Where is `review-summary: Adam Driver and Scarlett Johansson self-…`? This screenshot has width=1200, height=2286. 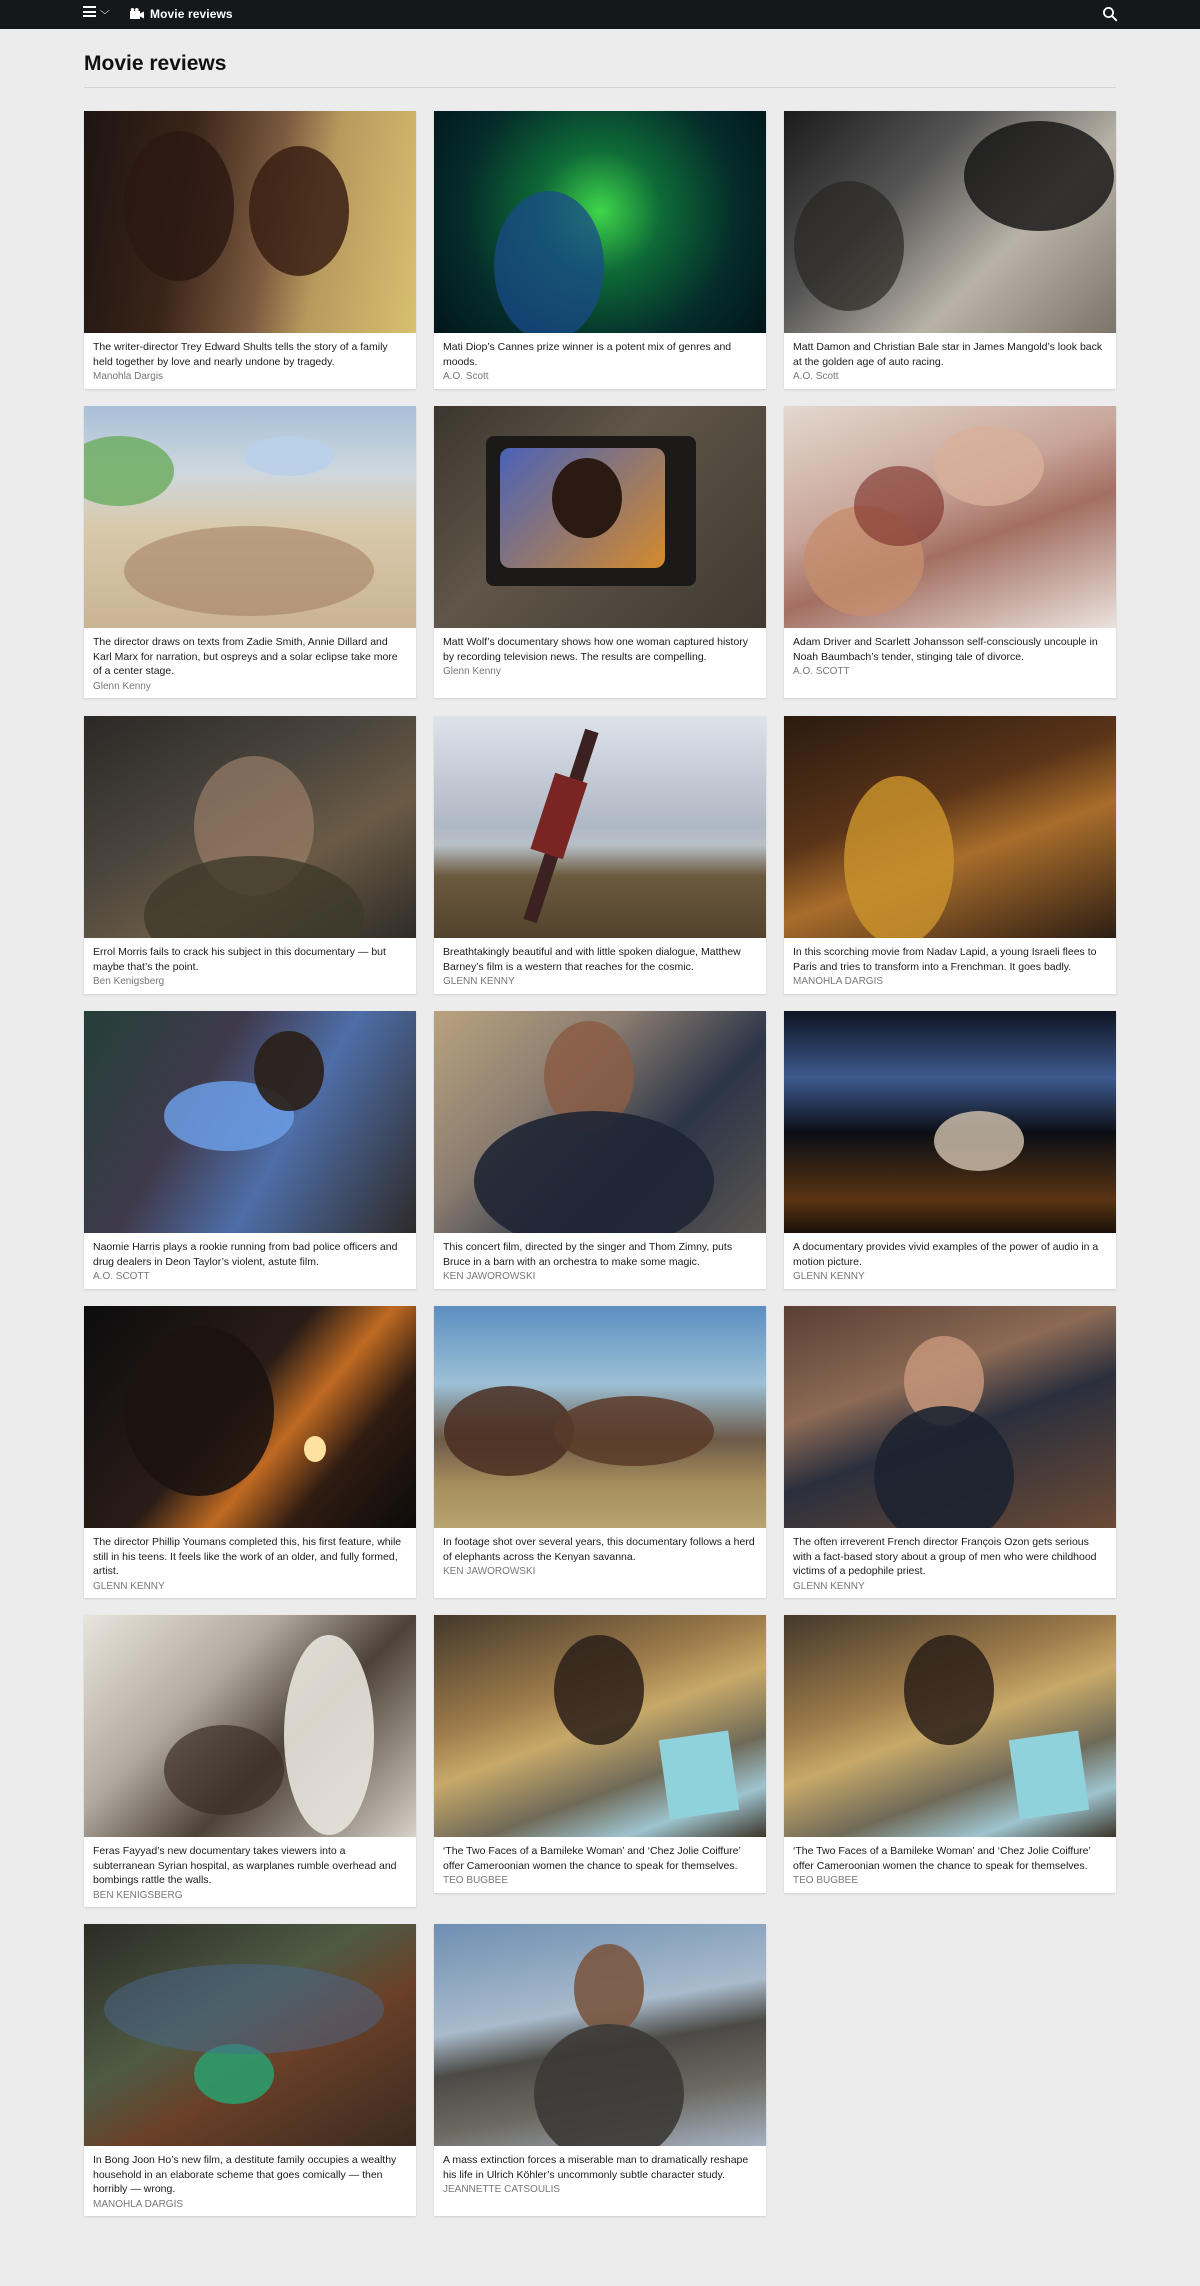 review-summary: Adam Driver and Scarlett Johansson self-… is located at coordinates (945, 649).